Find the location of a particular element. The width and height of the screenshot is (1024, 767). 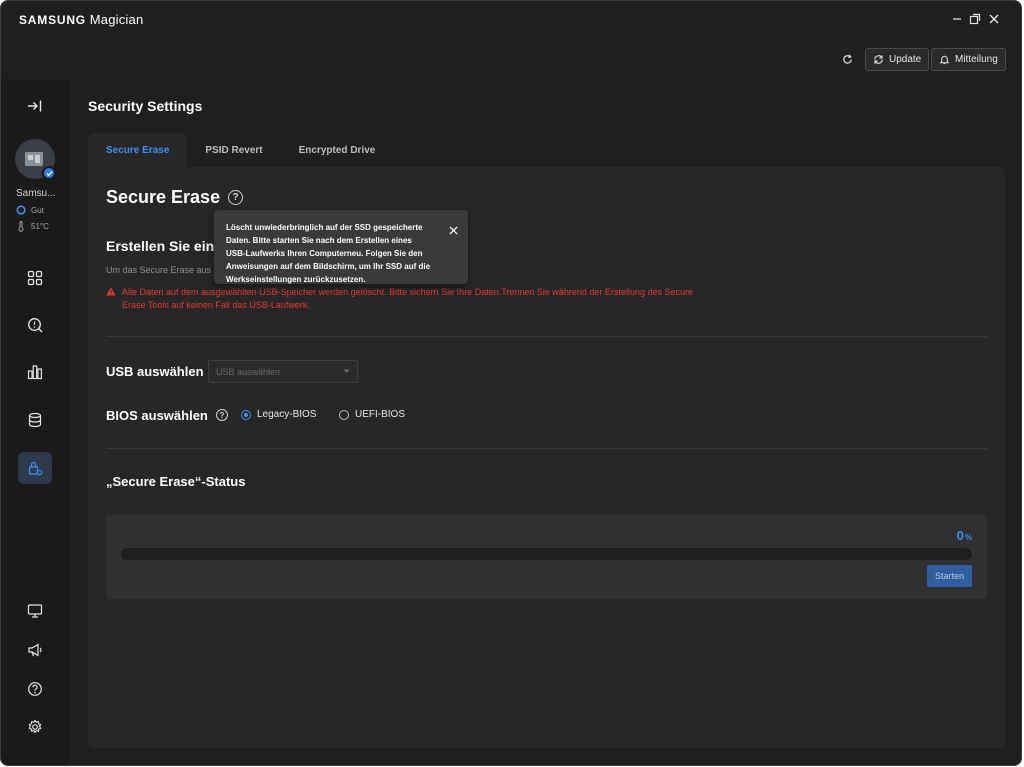

tab-bar: Secure Erase PSID Revert Encrypted Drive is located at coordinates (240, 150).